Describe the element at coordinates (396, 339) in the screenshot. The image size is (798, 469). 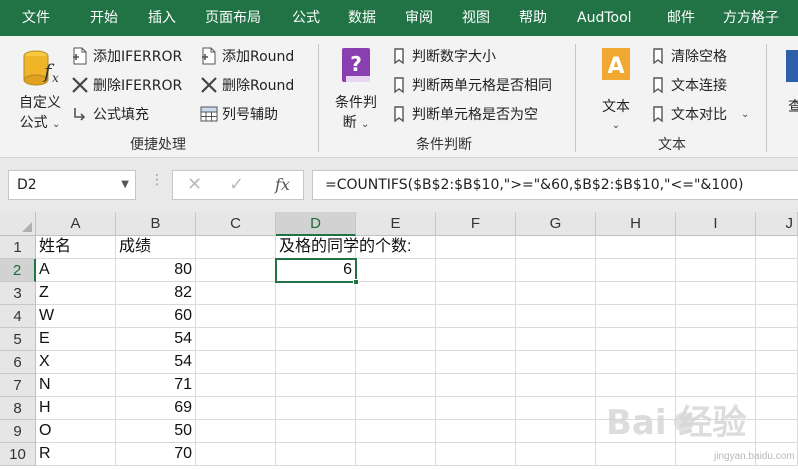
I see `cell-e5` at that location.